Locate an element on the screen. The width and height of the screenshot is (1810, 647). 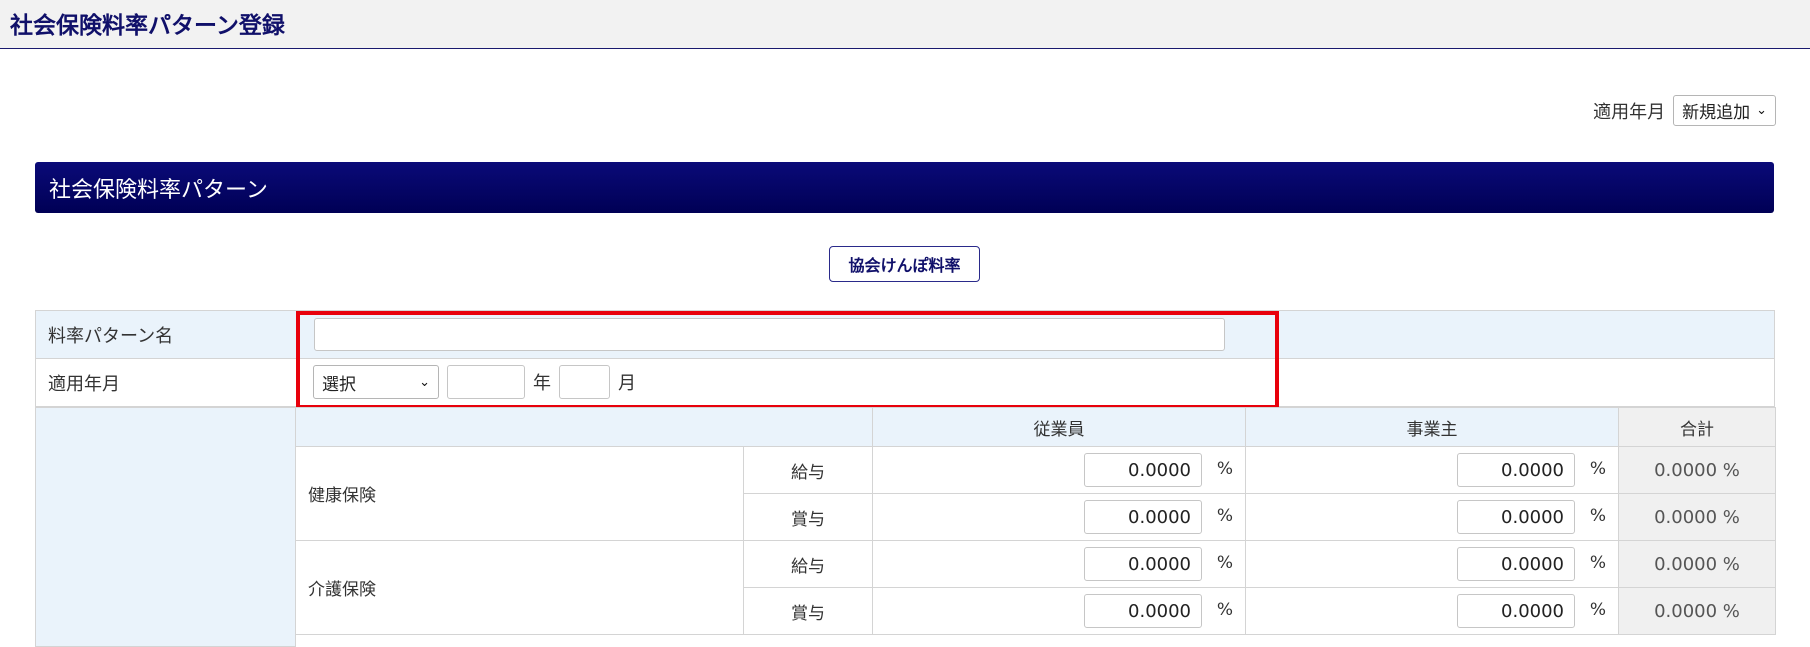
apply-month-label: 適用年月 is located at coordinates (84, 384).